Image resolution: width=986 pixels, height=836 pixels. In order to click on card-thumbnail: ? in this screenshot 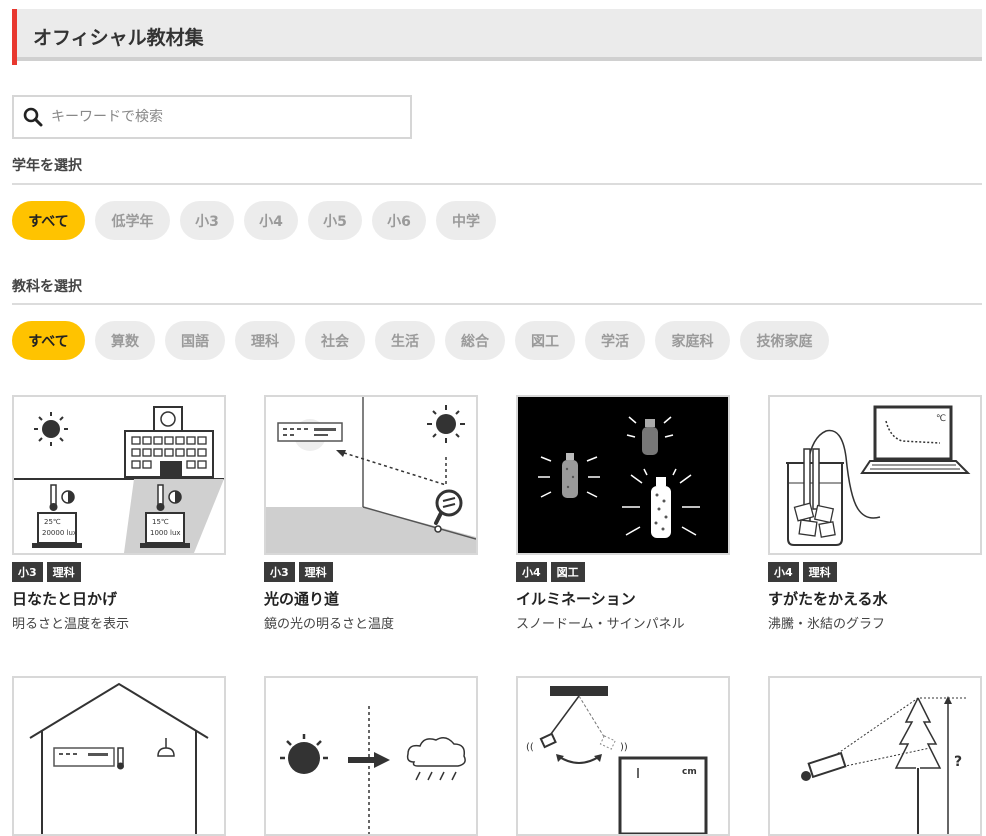, I will do `click(875, 756)`.